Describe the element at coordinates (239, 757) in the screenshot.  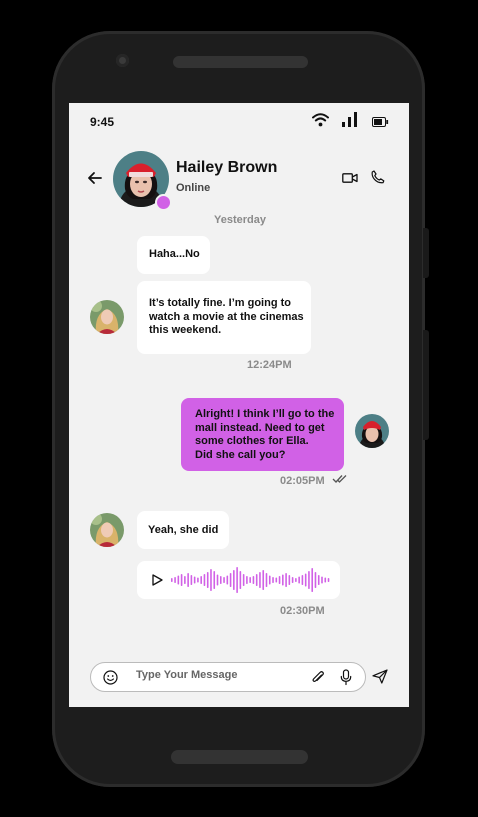
I see `bottom-speaker` at that location.